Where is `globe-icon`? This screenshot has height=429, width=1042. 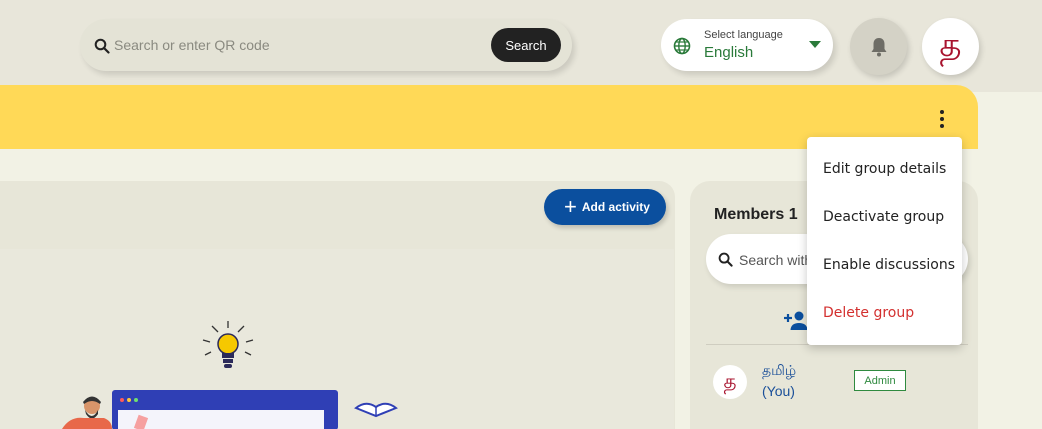 globe-icon is located at coordinates (682, 46).